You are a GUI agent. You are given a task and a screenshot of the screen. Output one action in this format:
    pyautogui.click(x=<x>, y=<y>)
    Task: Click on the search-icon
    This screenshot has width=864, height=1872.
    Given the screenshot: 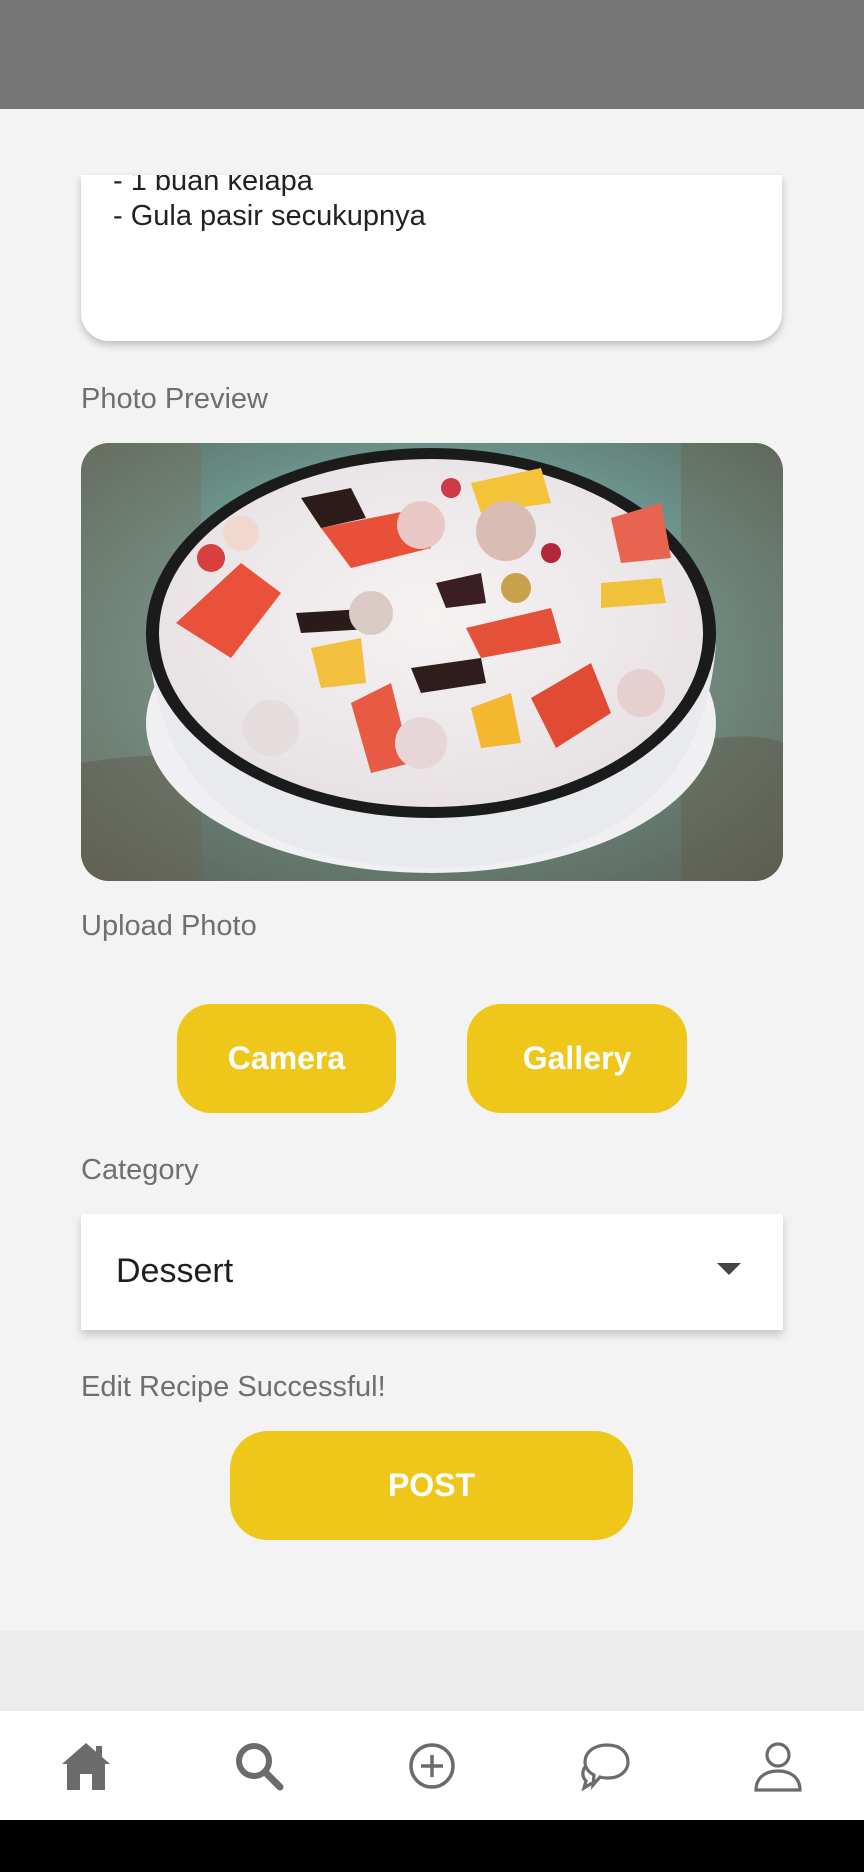 What is the action you would take?
    pyautogui.click(x=260, y=1766)
    